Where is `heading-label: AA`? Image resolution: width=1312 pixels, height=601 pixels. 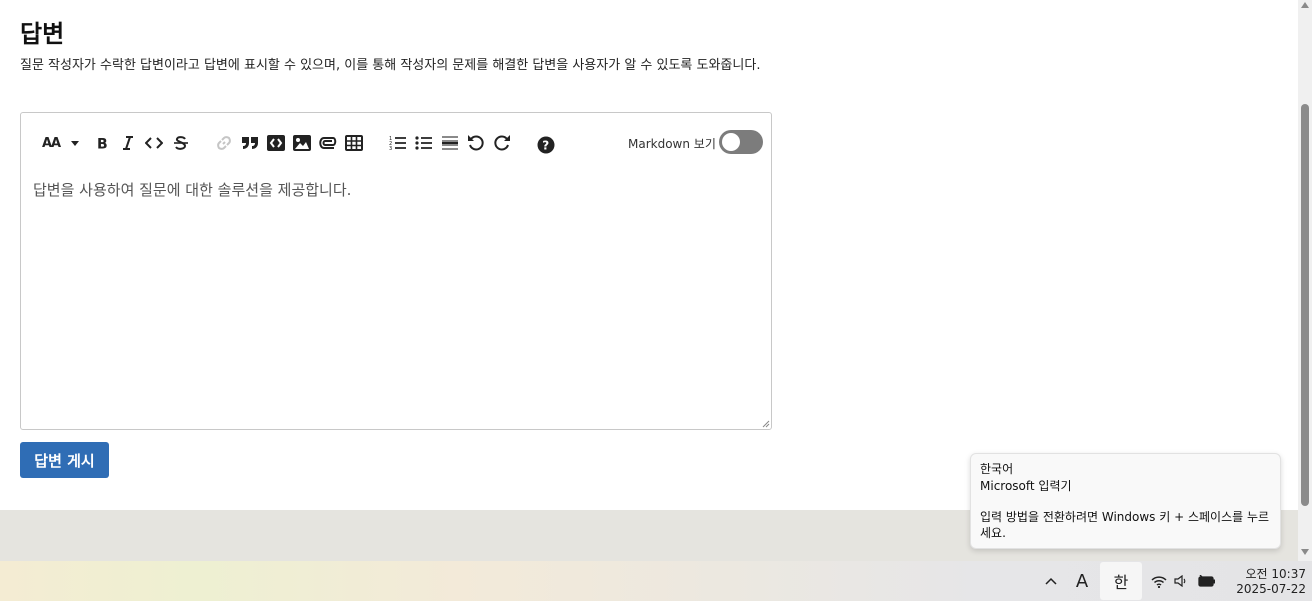
heading-label: AA is located at coordinates (51, 143).